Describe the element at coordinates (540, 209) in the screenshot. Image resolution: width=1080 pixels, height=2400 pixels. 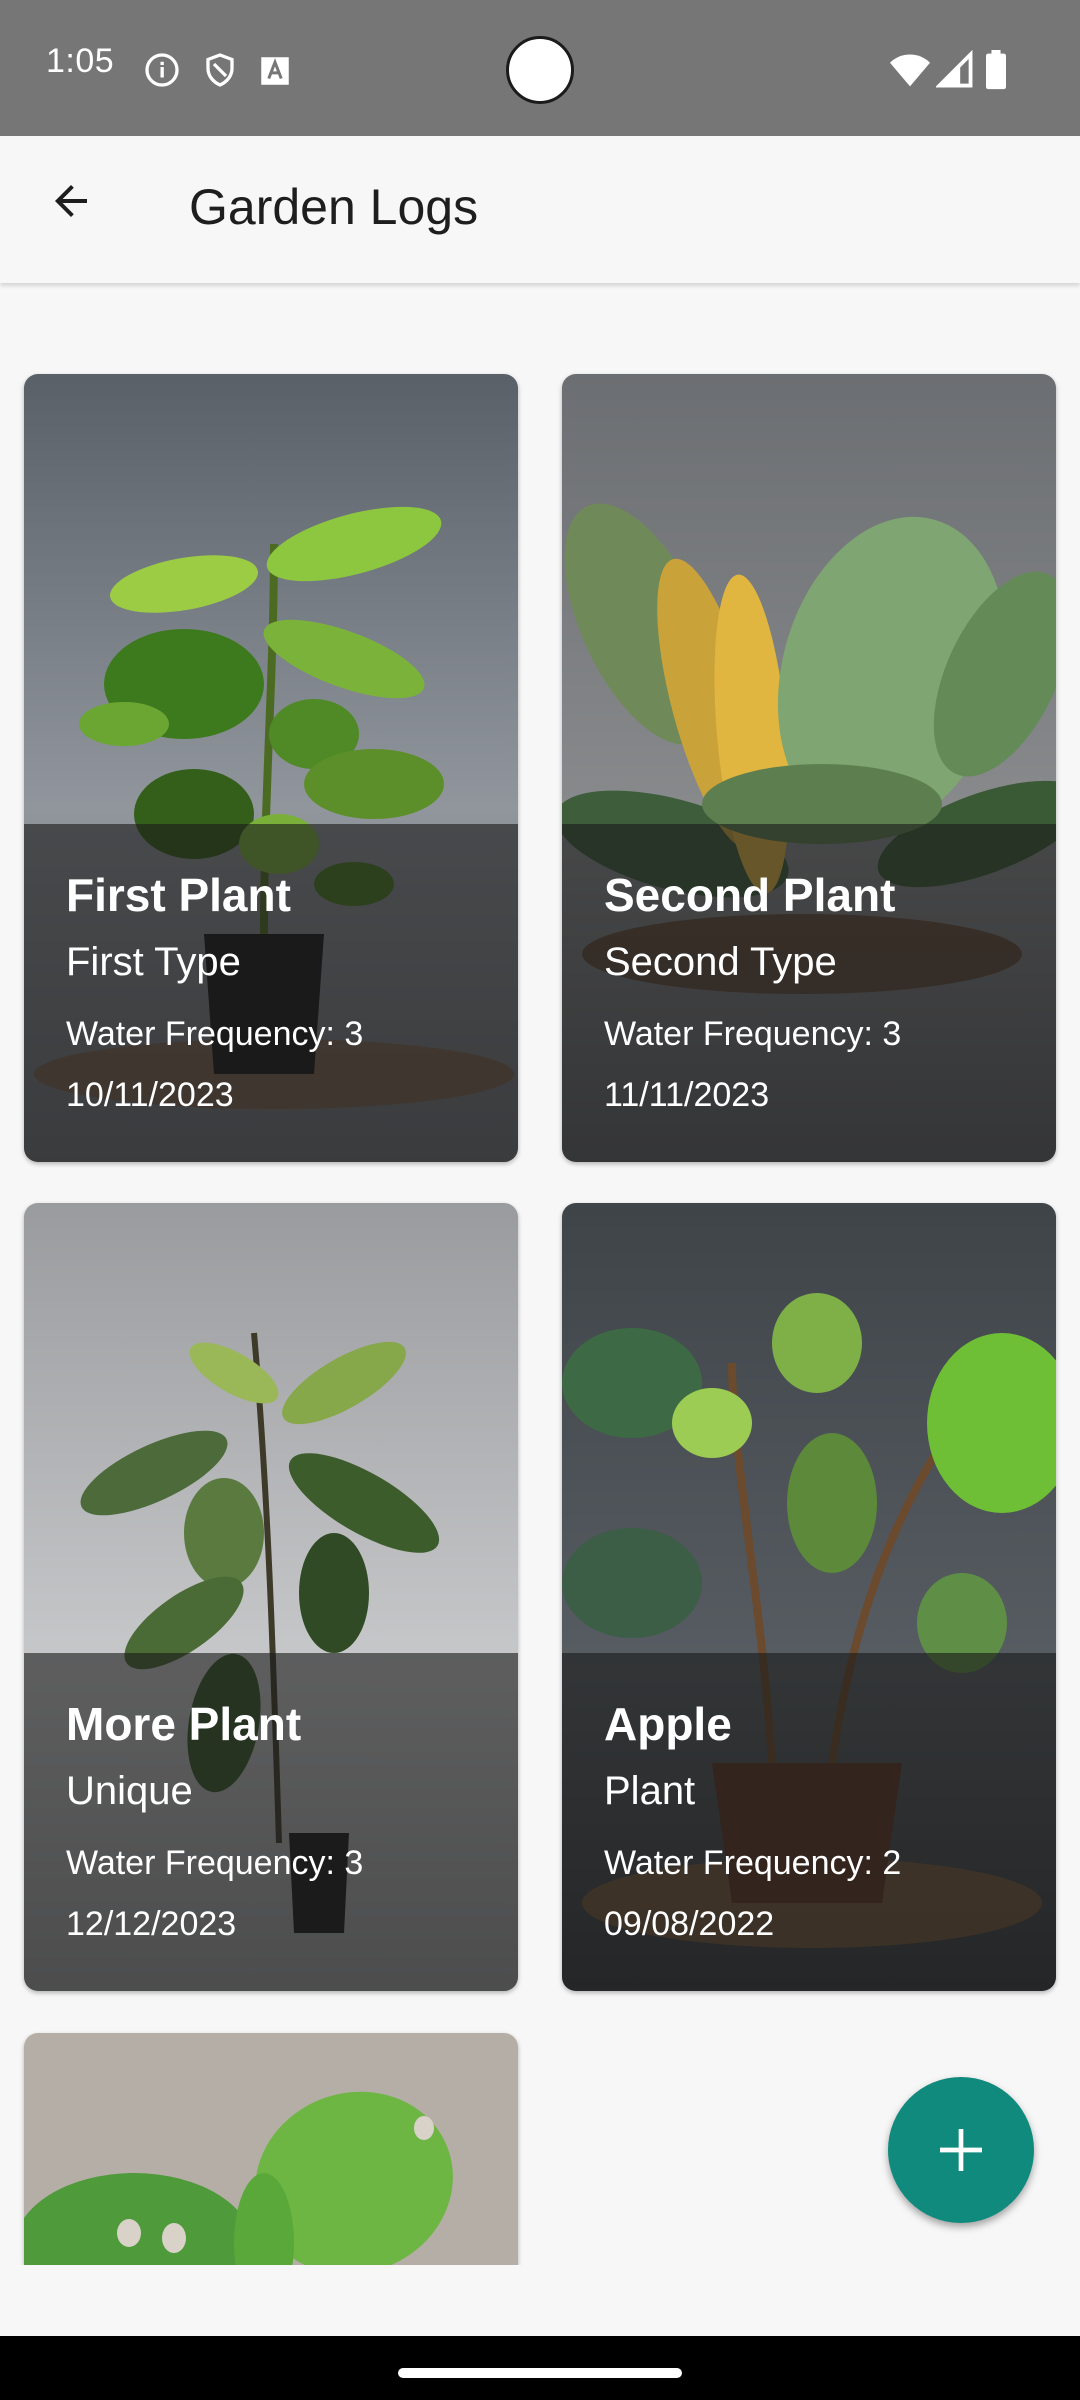
I see `app-bar: Garden Logs` at that location.